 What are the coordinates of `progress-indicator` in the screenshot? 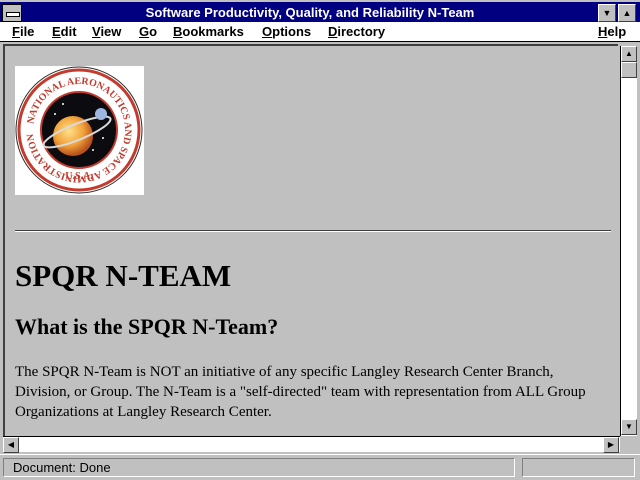 It's located at (578, 467).